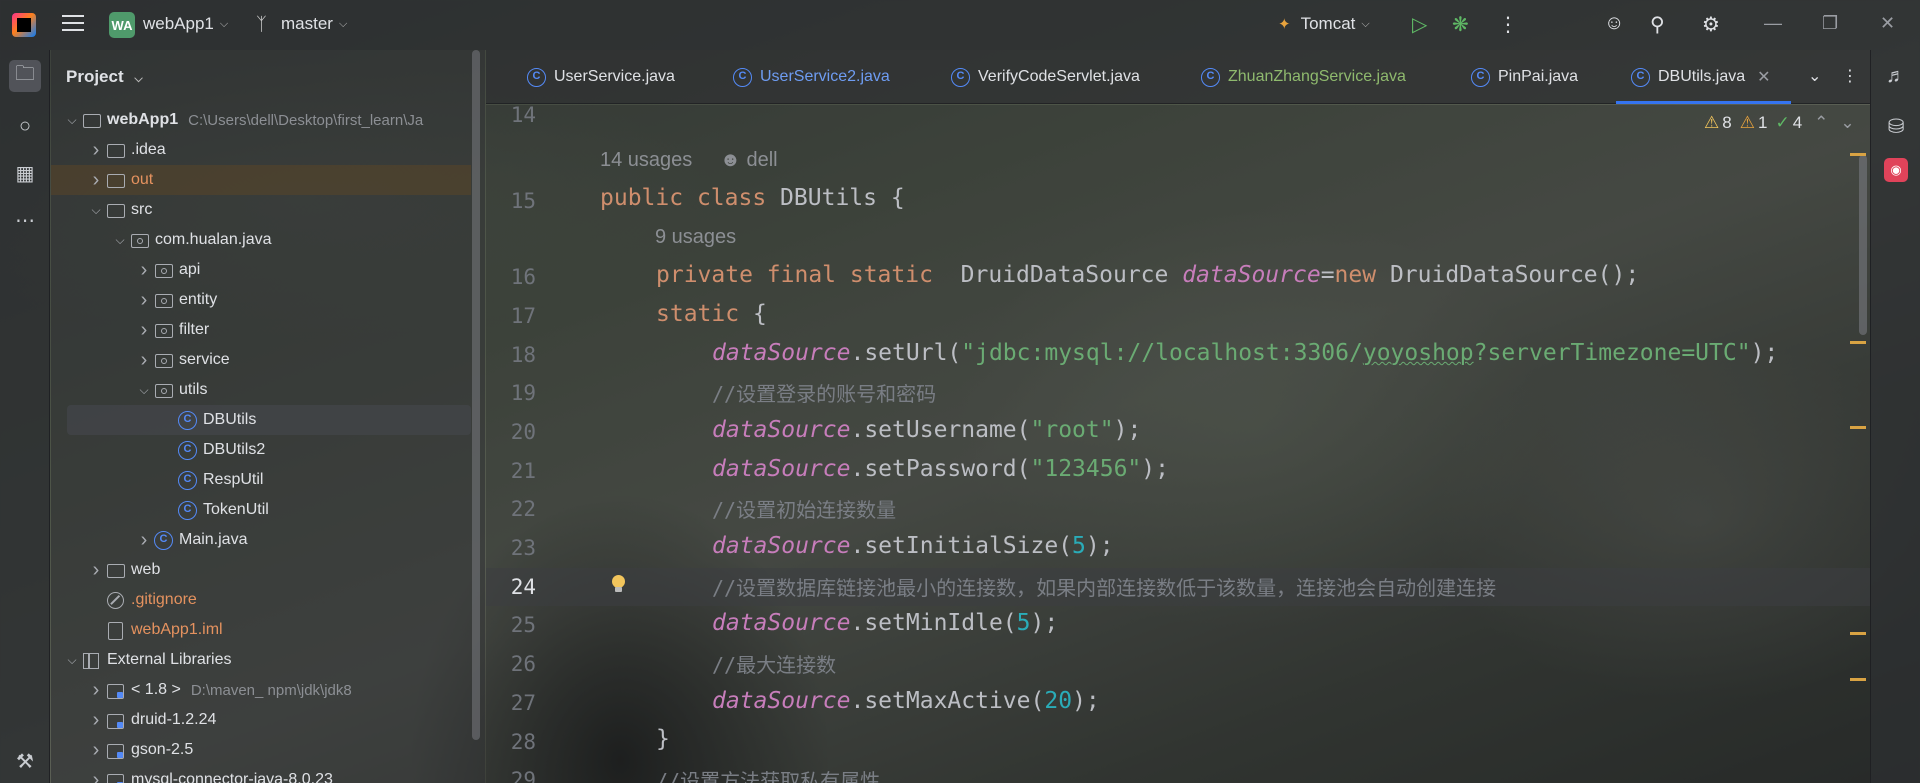  What do you see at coordinates (261, 540) in the screenshot?
I see `tree-item: › Main.java` at bounding box center [261, 540].